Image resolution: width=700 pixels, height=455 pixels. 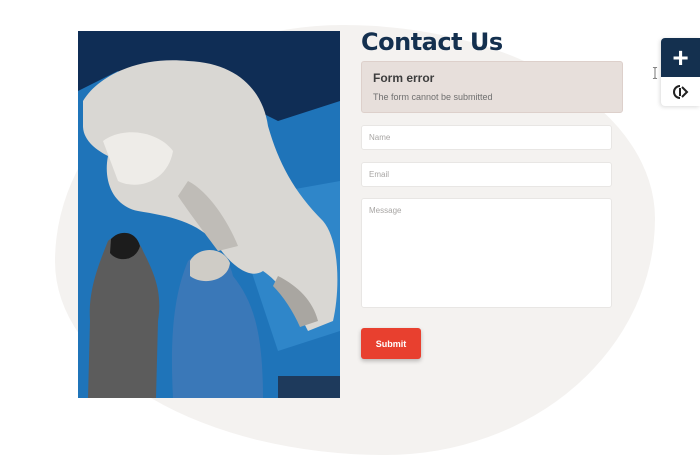 What do you see at coordinates (680, 57) in the screenshot?
I see `plus-icon: +` at bounding box center [680, 57].